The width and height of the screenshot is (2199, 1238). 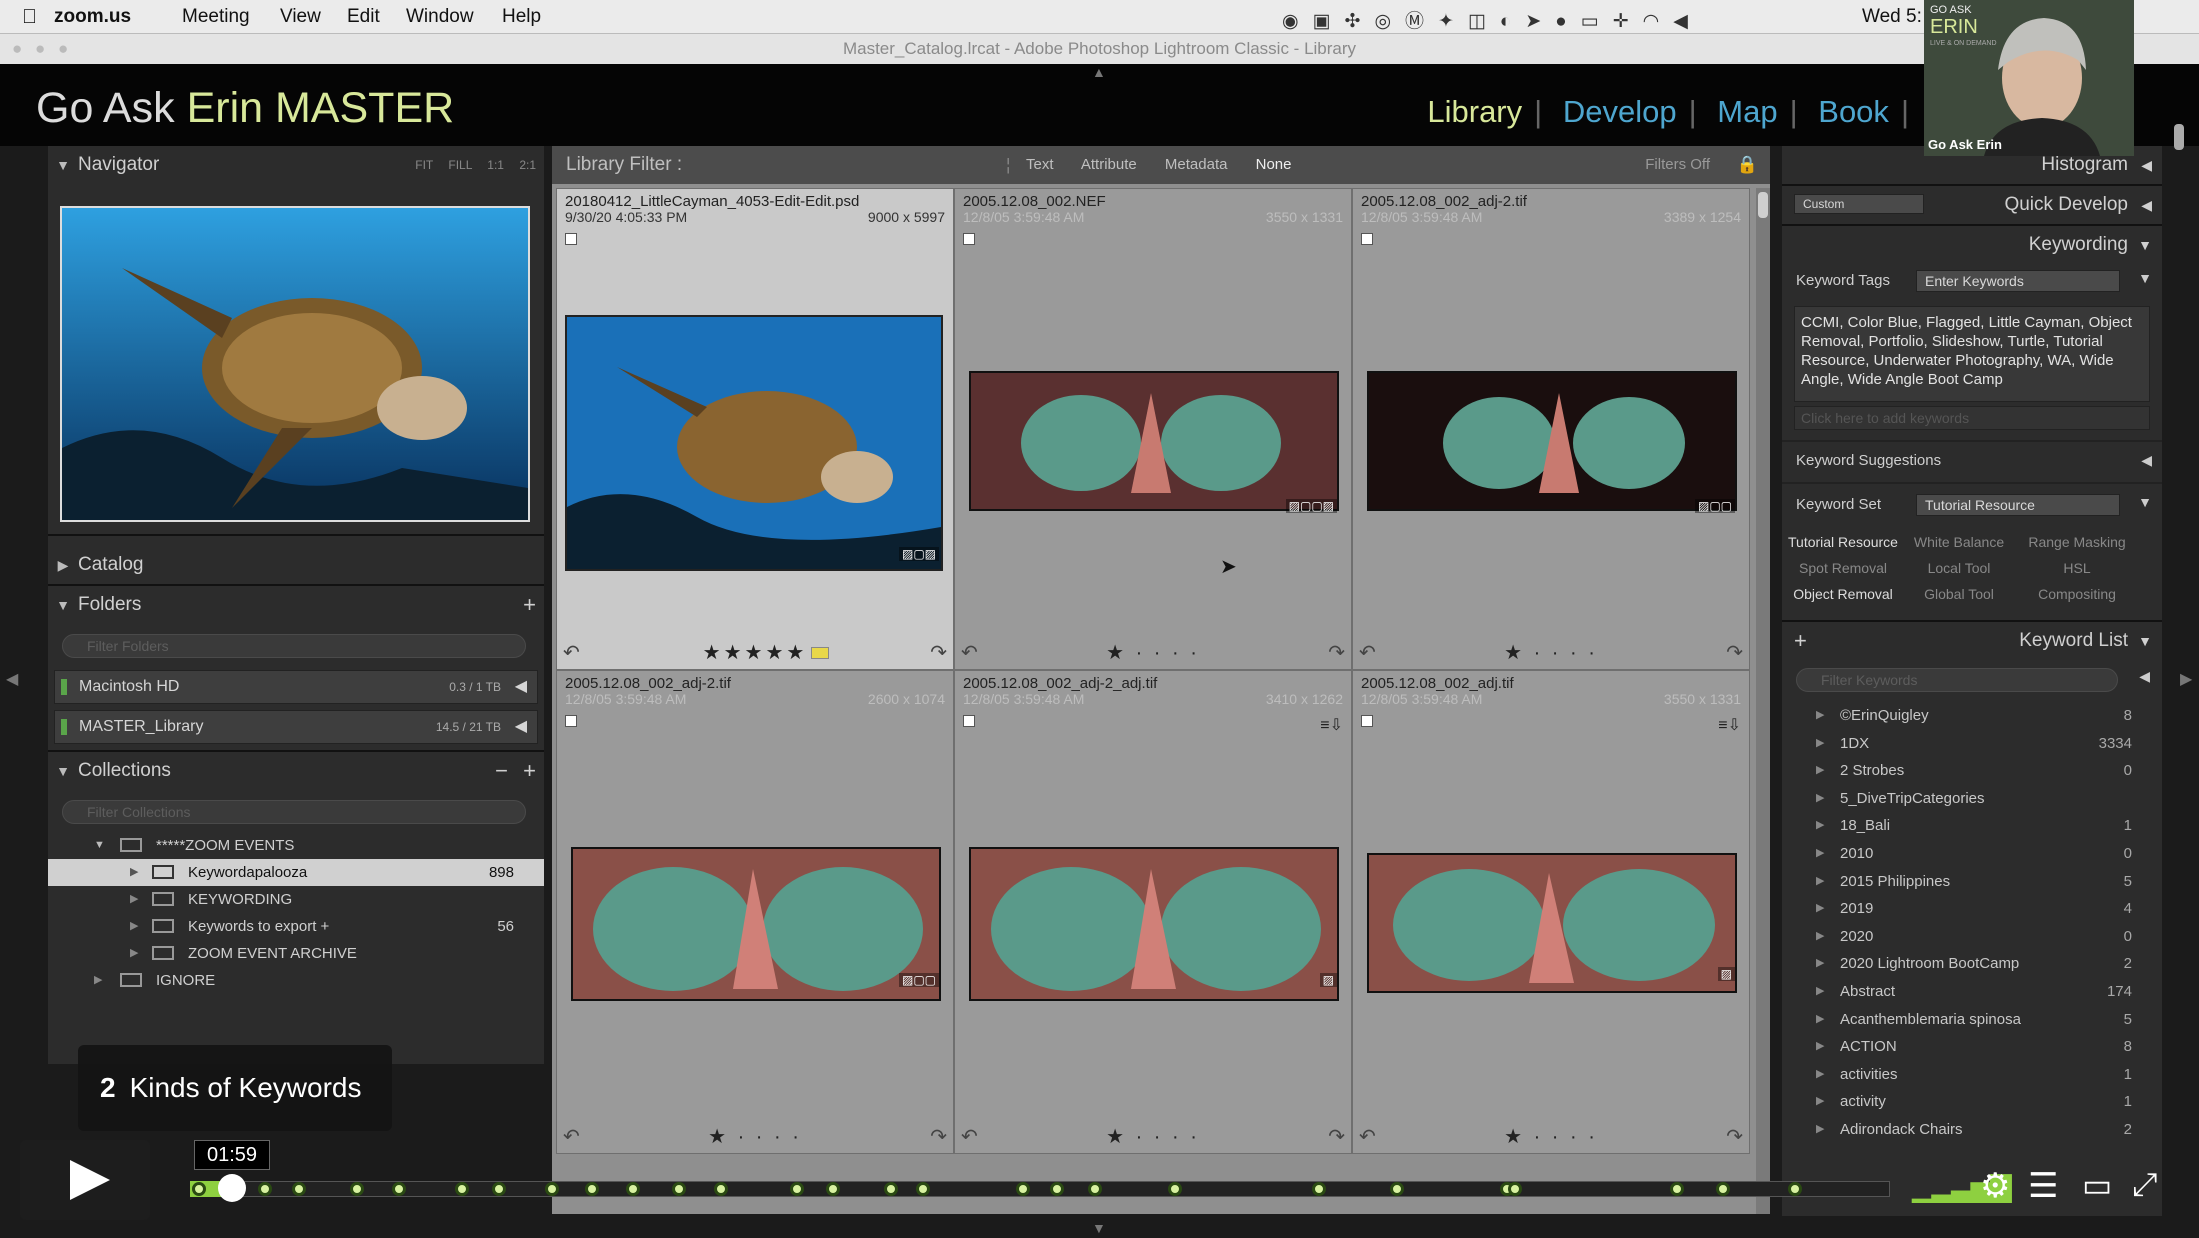 What do you see at coordinates (2043, 1186) in the screenshot?
I see `chapters-list-icon: ☰` at bounding box center [2043, 1186].